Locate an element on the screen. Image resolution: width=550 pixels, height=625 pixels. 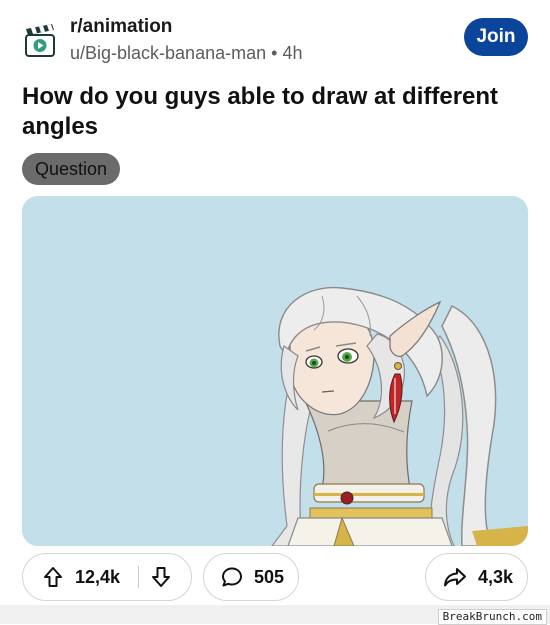
vote-control: 12,4k is located at coordinates (107, 577).